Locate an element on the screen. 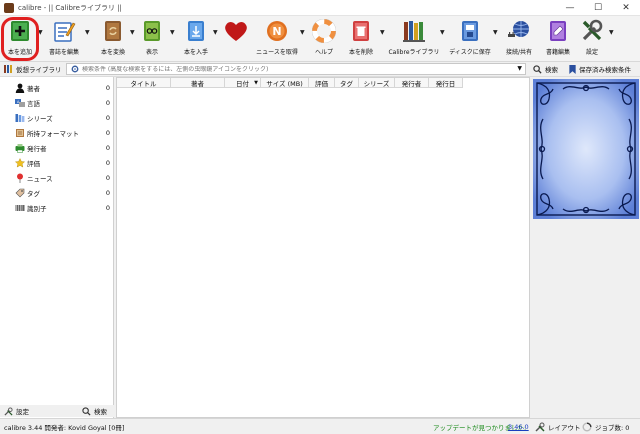  column-header-label: タグ is located at coordinates (346, 84).